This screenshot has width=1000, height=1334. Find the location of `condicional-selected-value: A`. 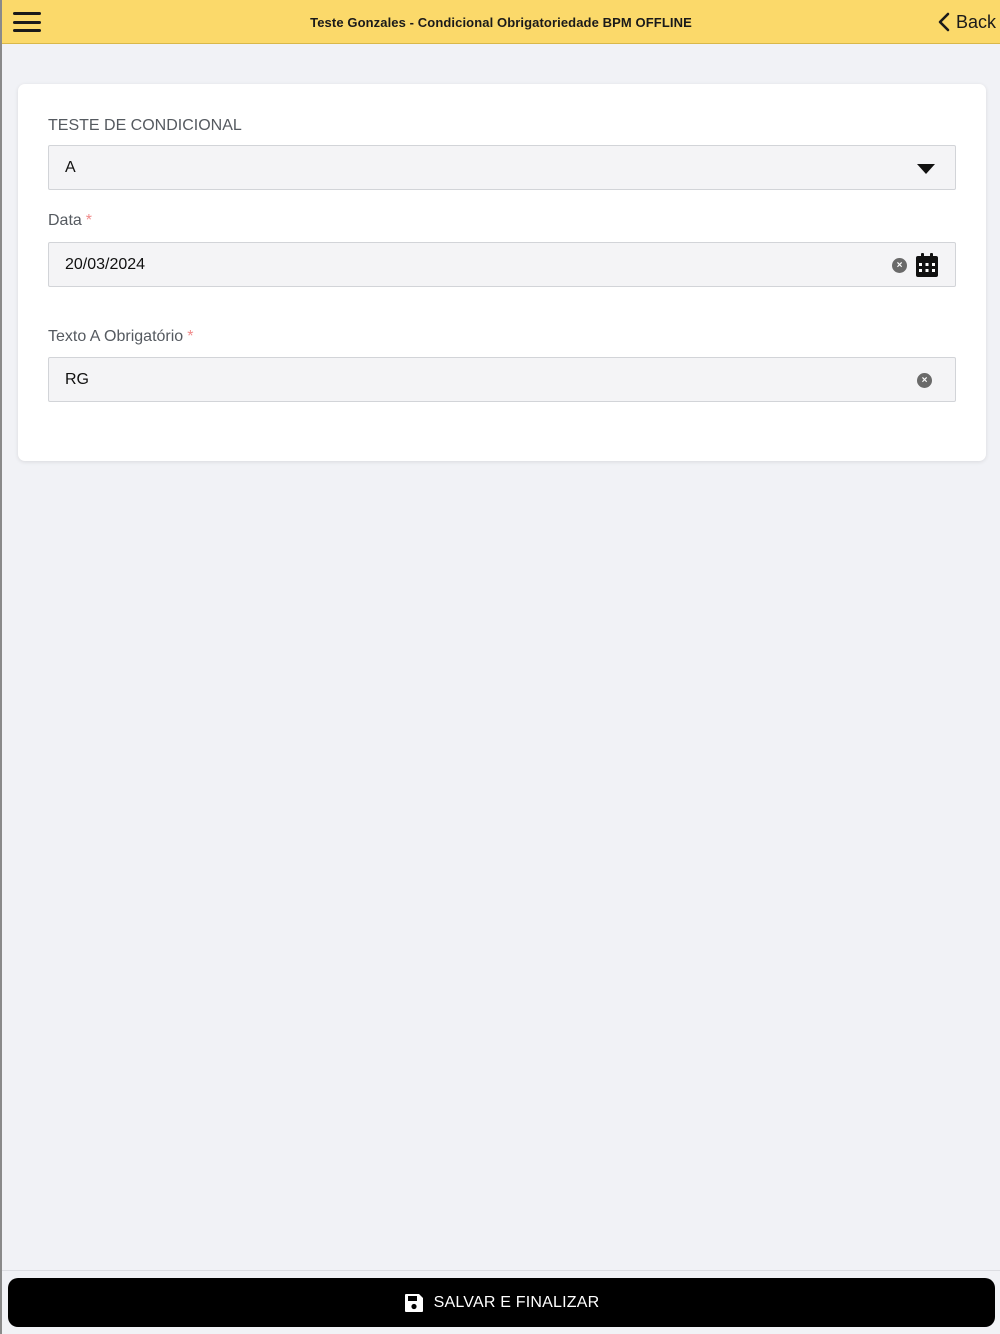

condicional-selected-value: A is located at coordinates (70, 167).